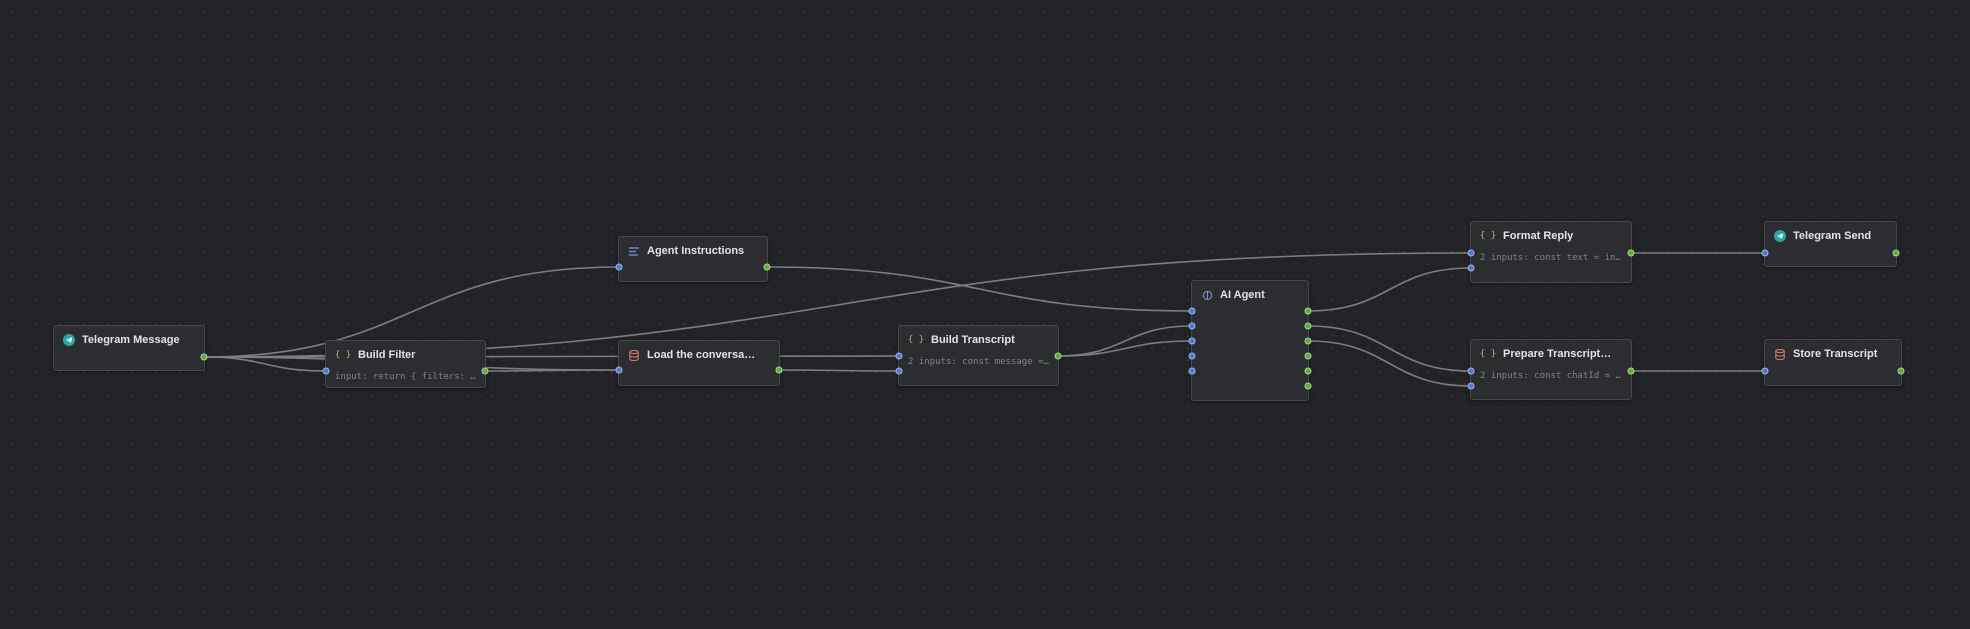  I want to click on node-title: Format Reply, so click(1538, 236).